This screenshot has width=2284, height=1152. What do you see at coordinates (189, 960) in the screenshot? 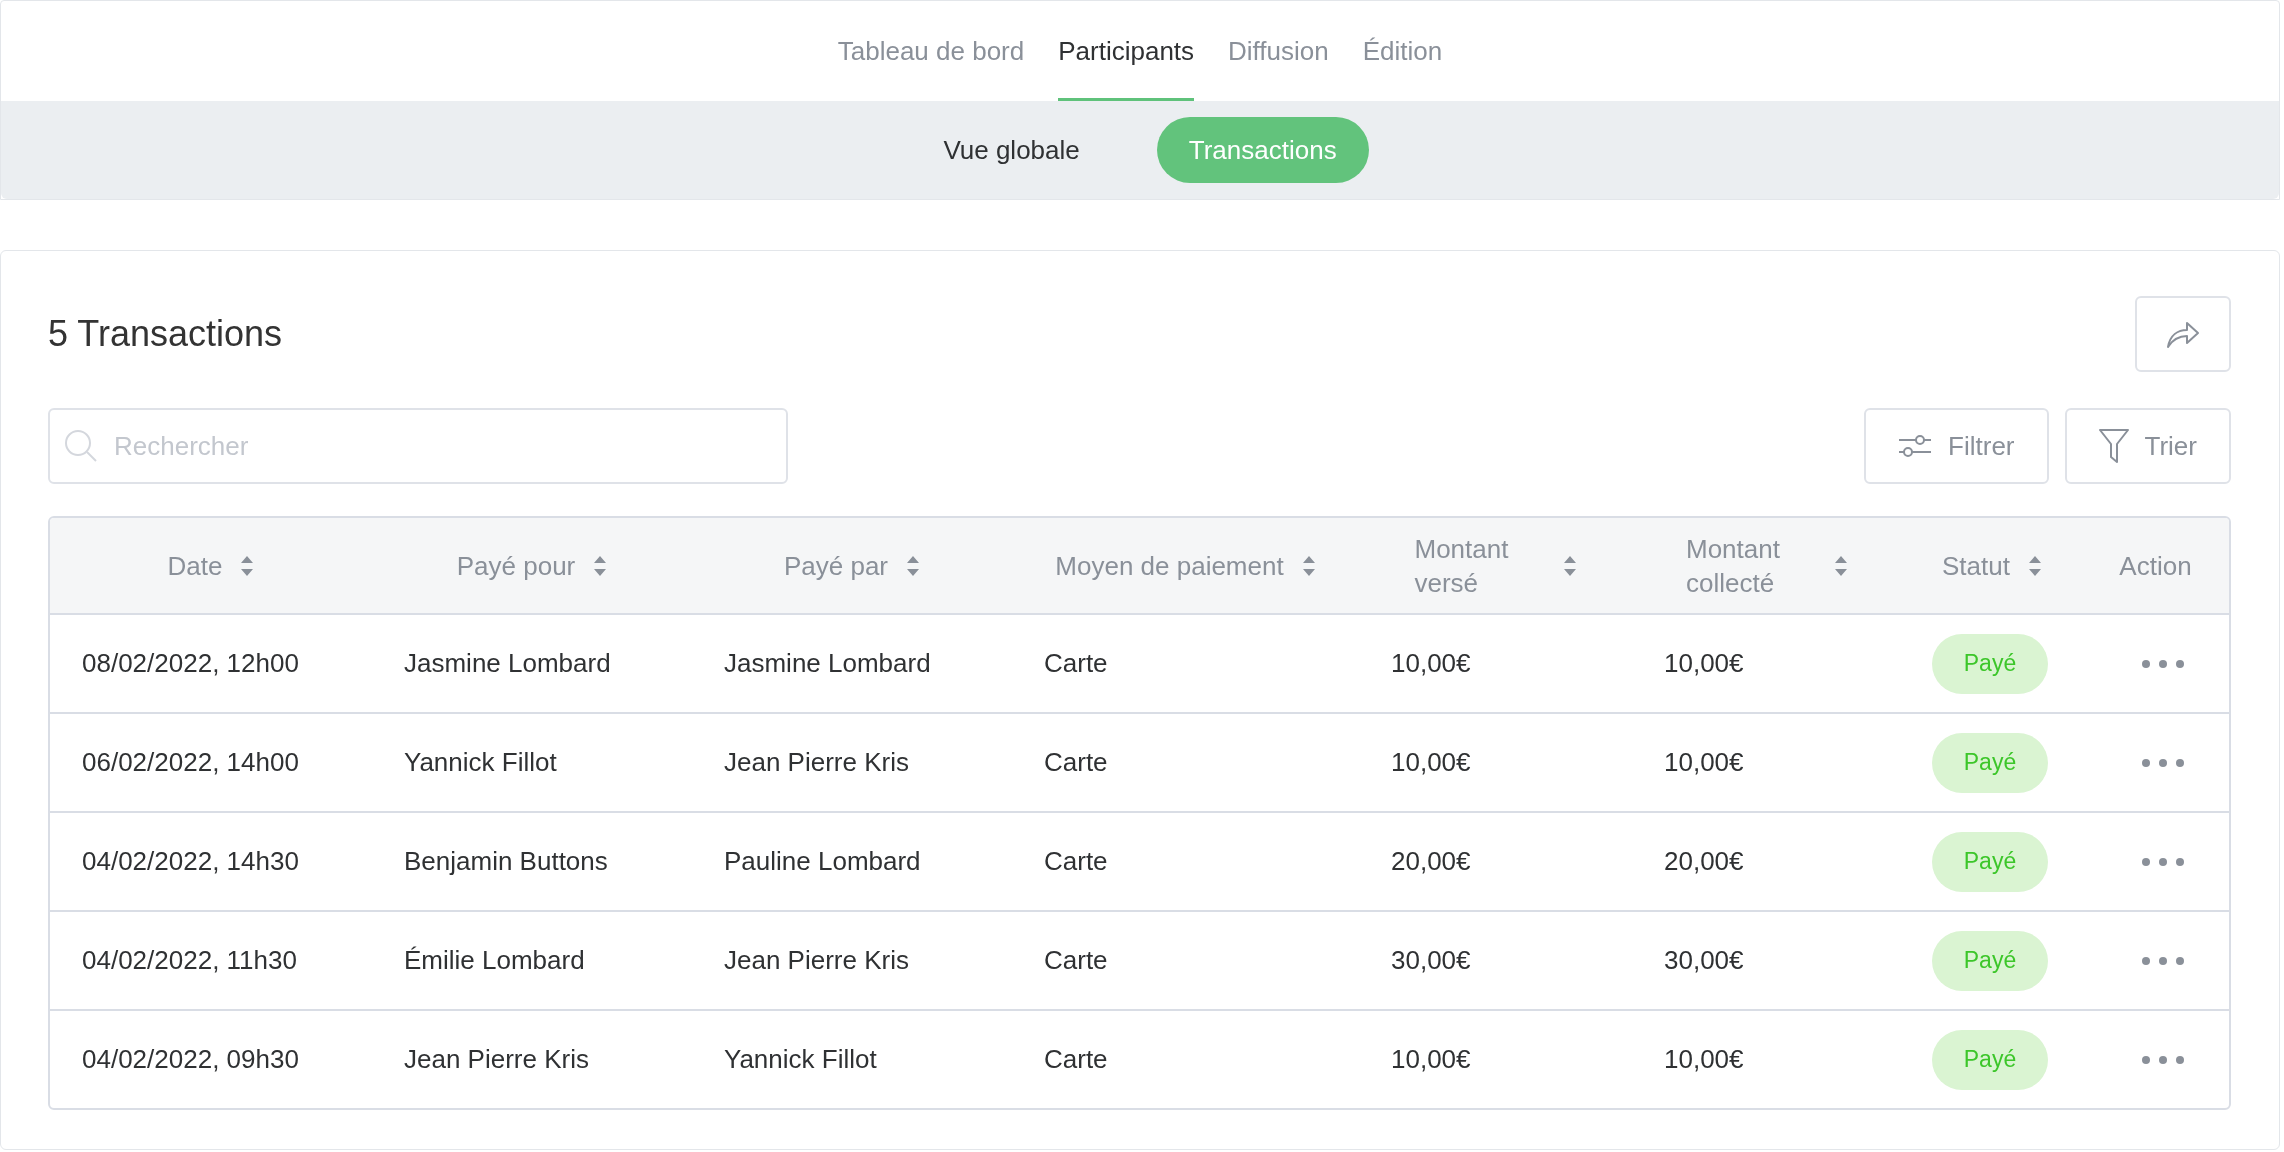
I see `table-cell-text: 04/02/2022, 11h30` at bounding box center [189, 960].